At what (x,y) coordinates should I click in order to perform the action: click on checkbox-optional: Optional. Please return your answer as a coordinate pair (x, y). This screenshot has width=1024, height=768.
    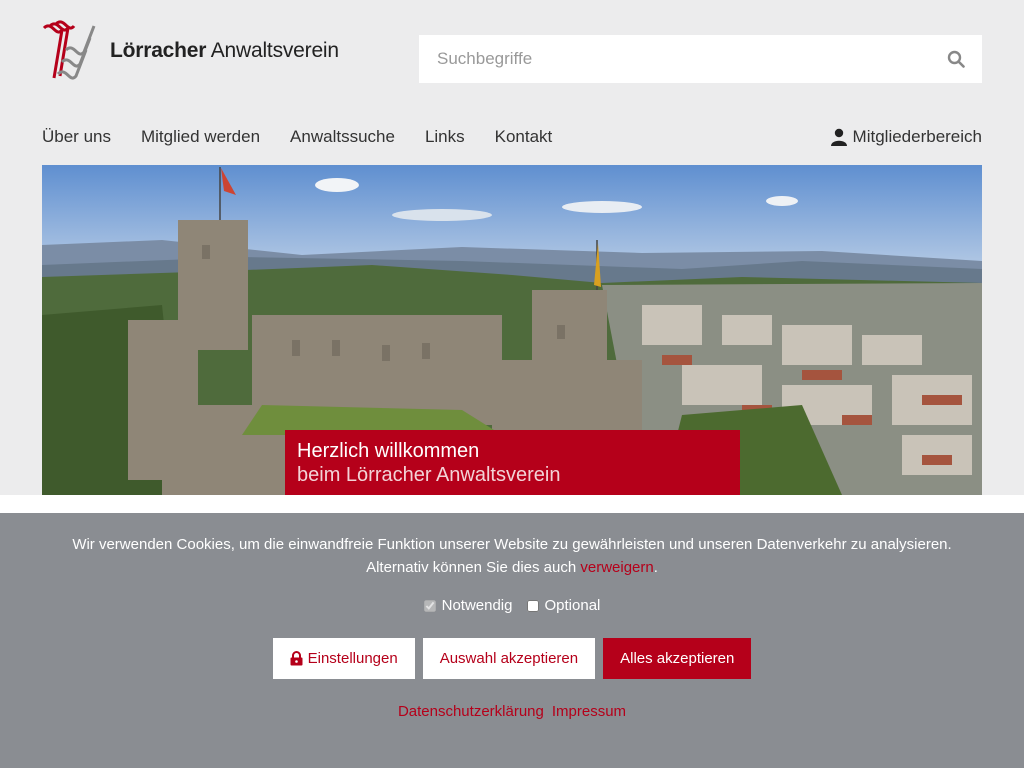
    Looking at the image, I should click on (563, 605).